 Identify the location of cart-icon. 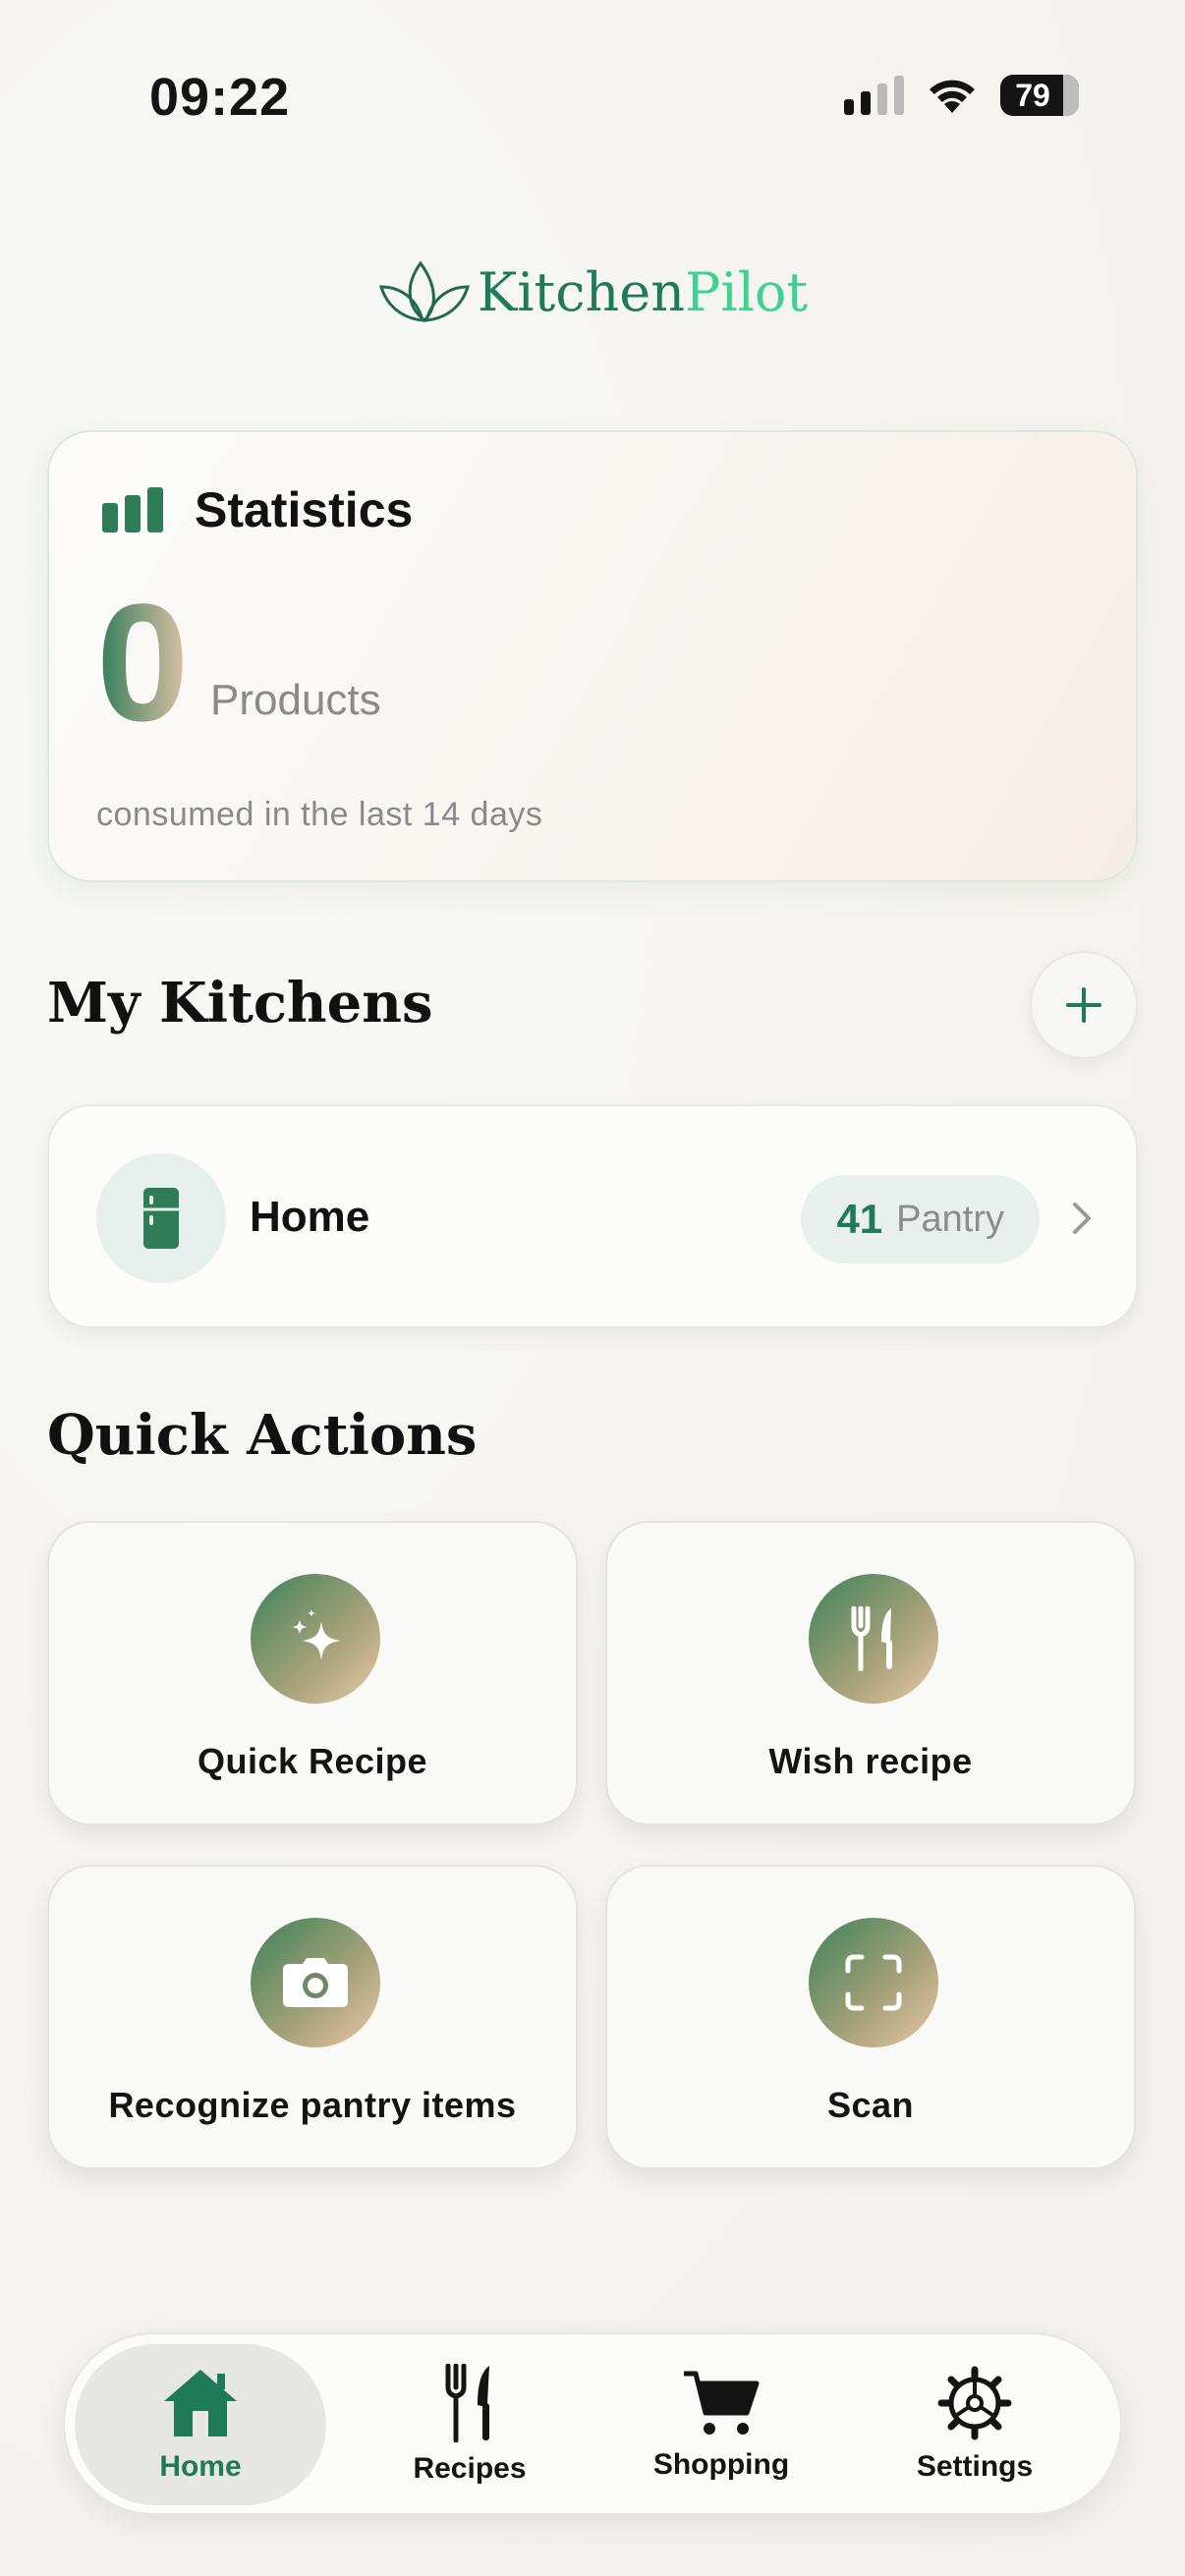
(722, 2403).